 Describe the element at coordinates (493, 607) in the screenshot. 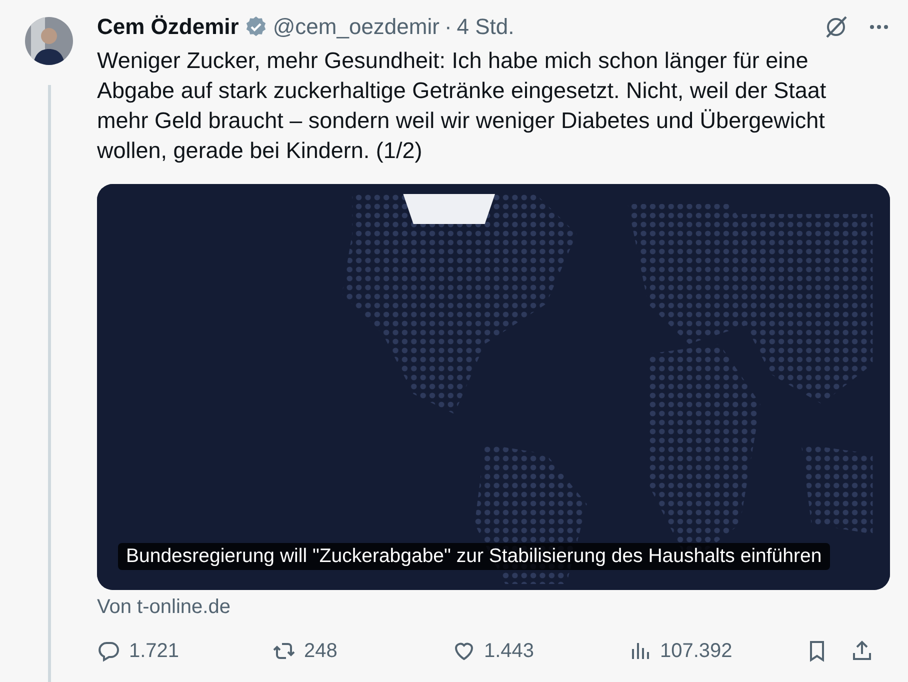

I see `card-source: Von t-online.de` at that location.